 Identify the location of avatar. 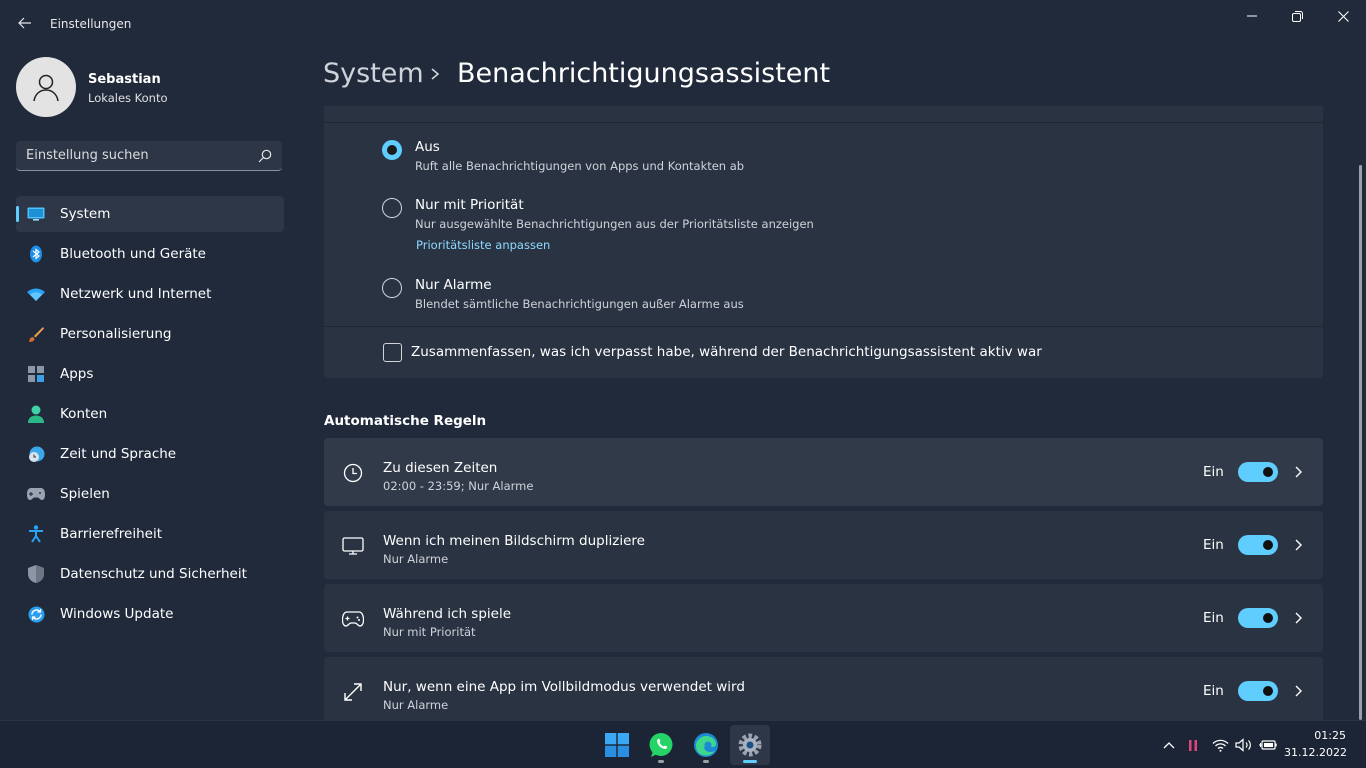
(46, 87).